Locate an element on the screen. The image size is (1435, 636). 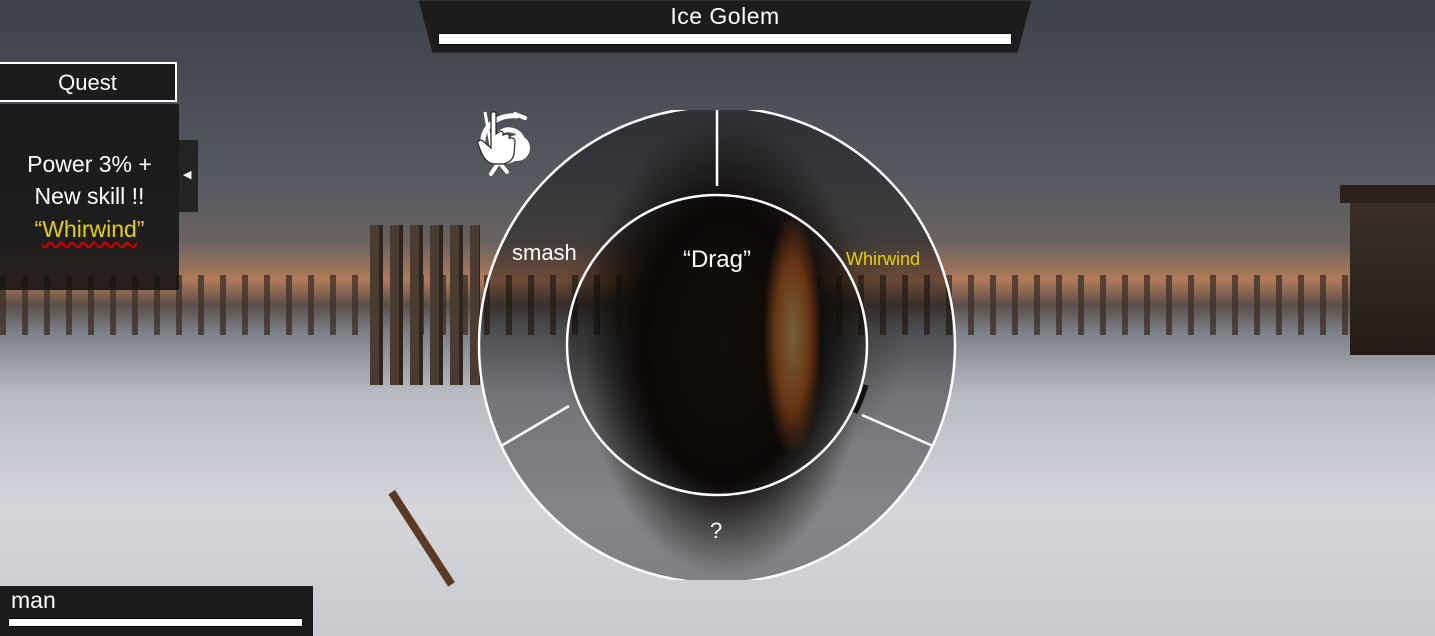
quest-new-skill-line: New skill !! is located at coordinates (89, 196).